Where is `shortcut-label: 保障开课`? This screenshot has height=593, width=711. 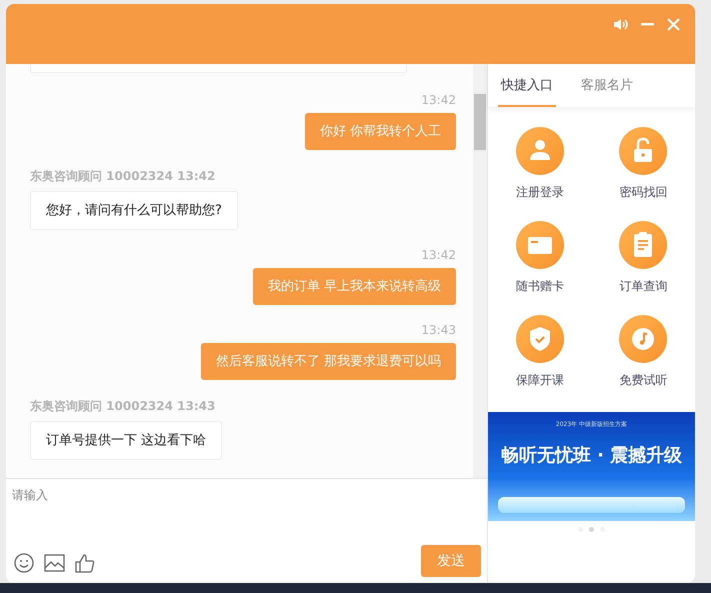
shortcut-label: 保障开课 is located at coordinates (540, 380).